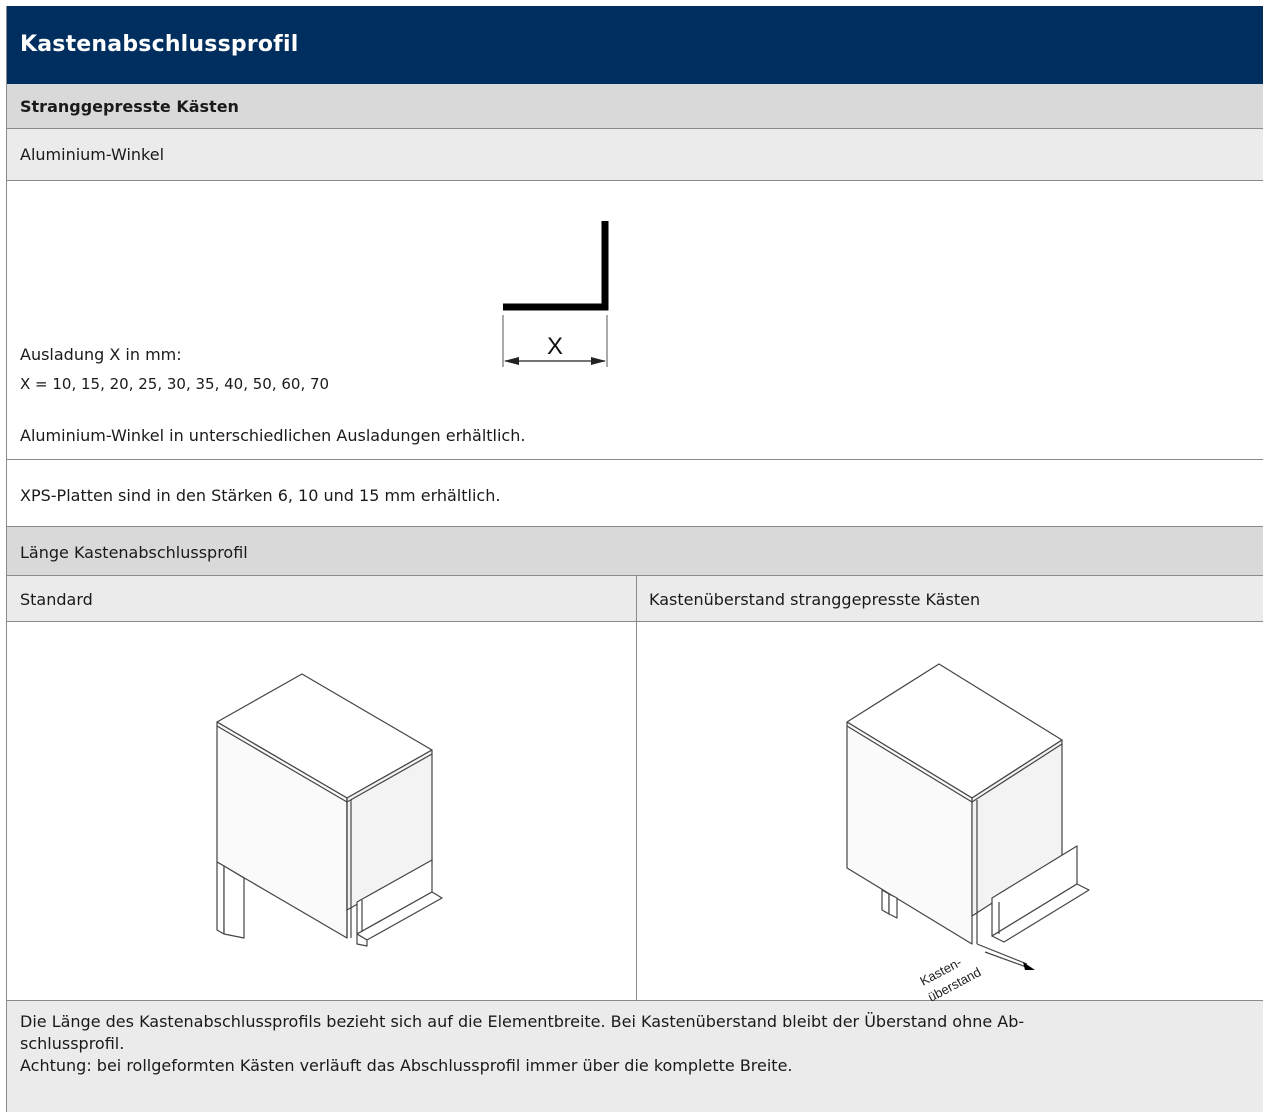 The image size is (1263, 1112). Describe the element at coordinates (815, 599) in the screenshot. I see `col-overhang-label: Kastenüberstand stranggepresste Kästen` at that location.